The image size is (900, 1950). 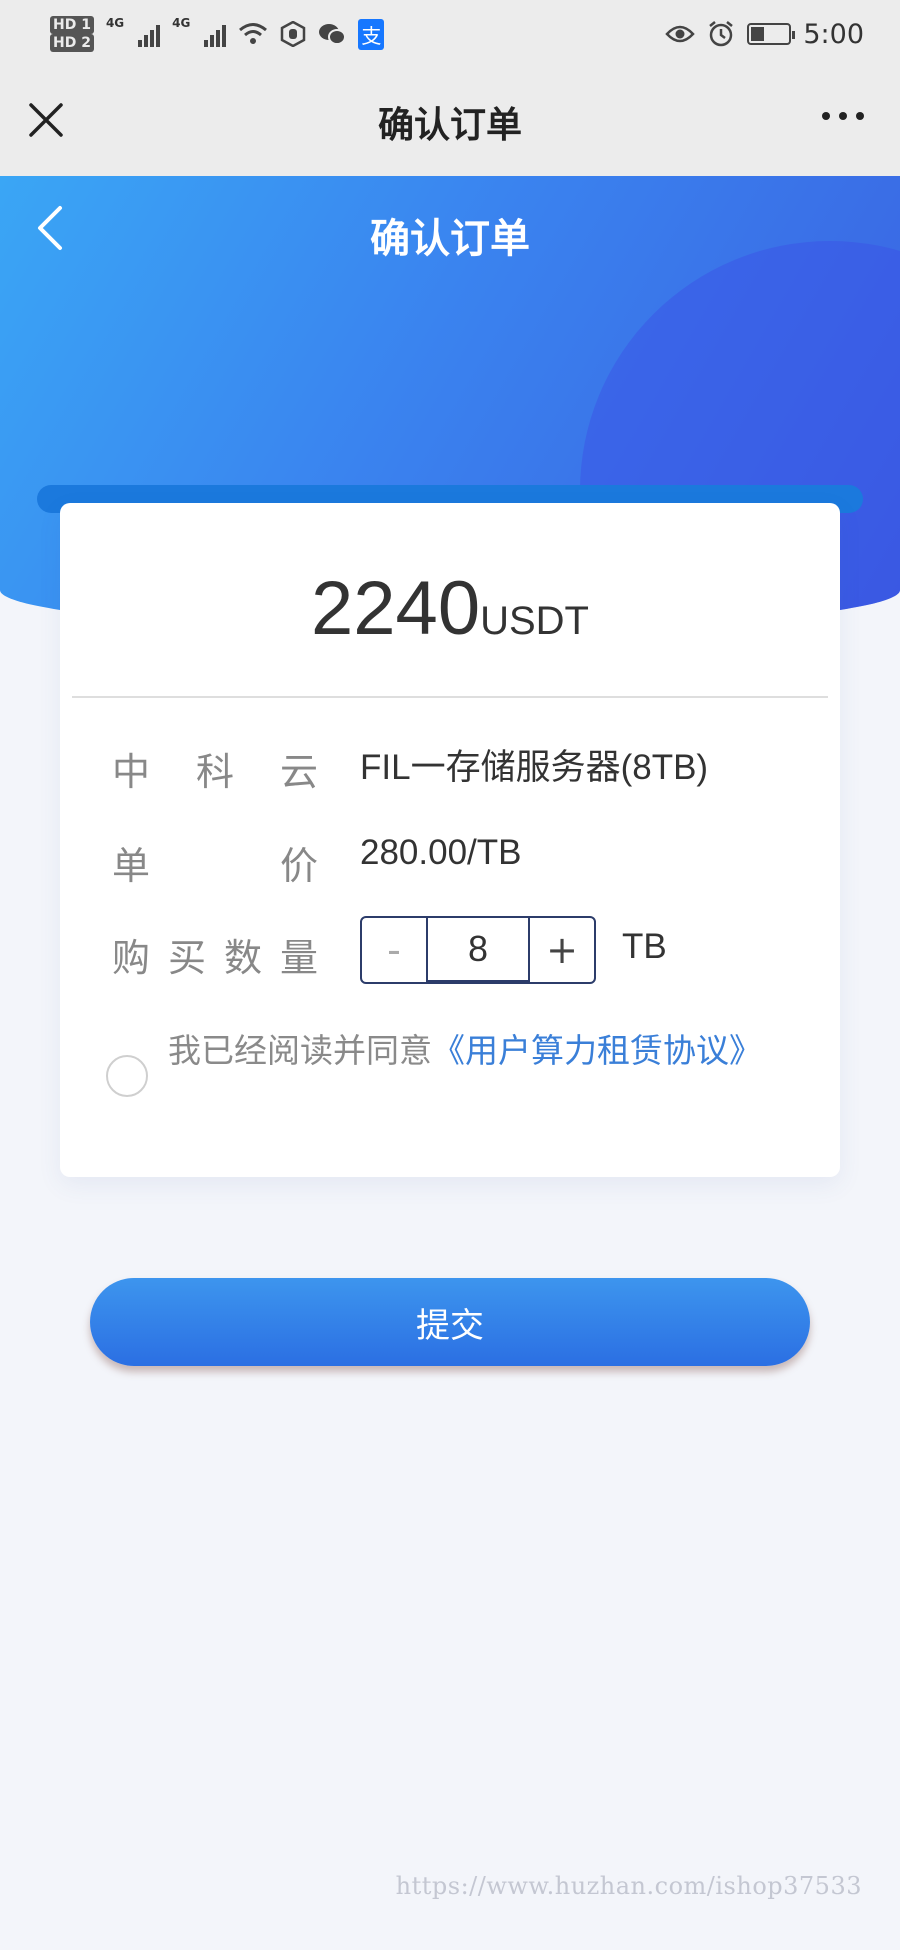 I want to click on agreement-prefix: 我已经阅读并同意, so click(x=300, y=1050).